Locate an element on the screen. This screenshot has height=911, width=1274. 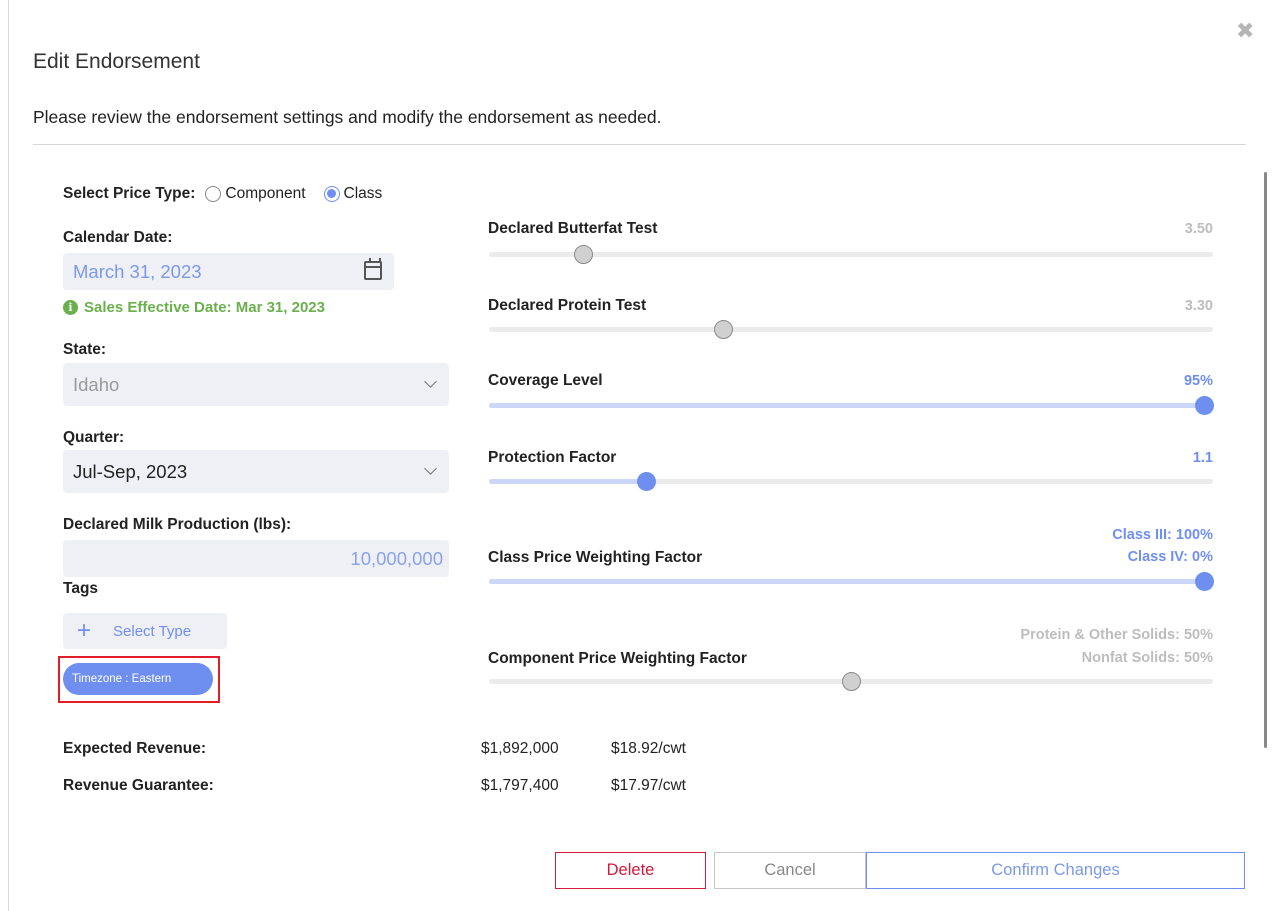
coverage-label: Coverage Level is located at coordinates (545, 380).